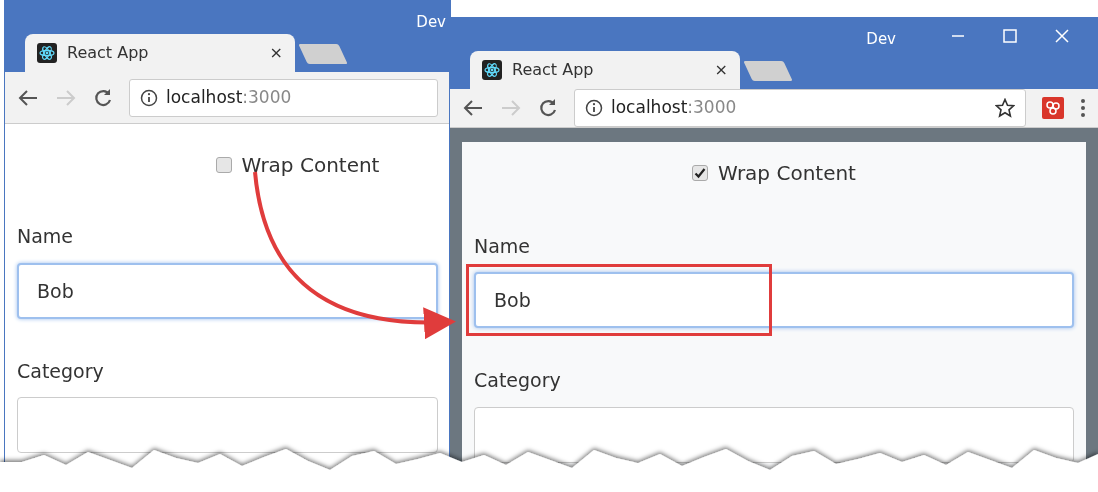  Describe the element at coordinates (1053, 107) in the screenshot. I see `extension-icon` at that location.